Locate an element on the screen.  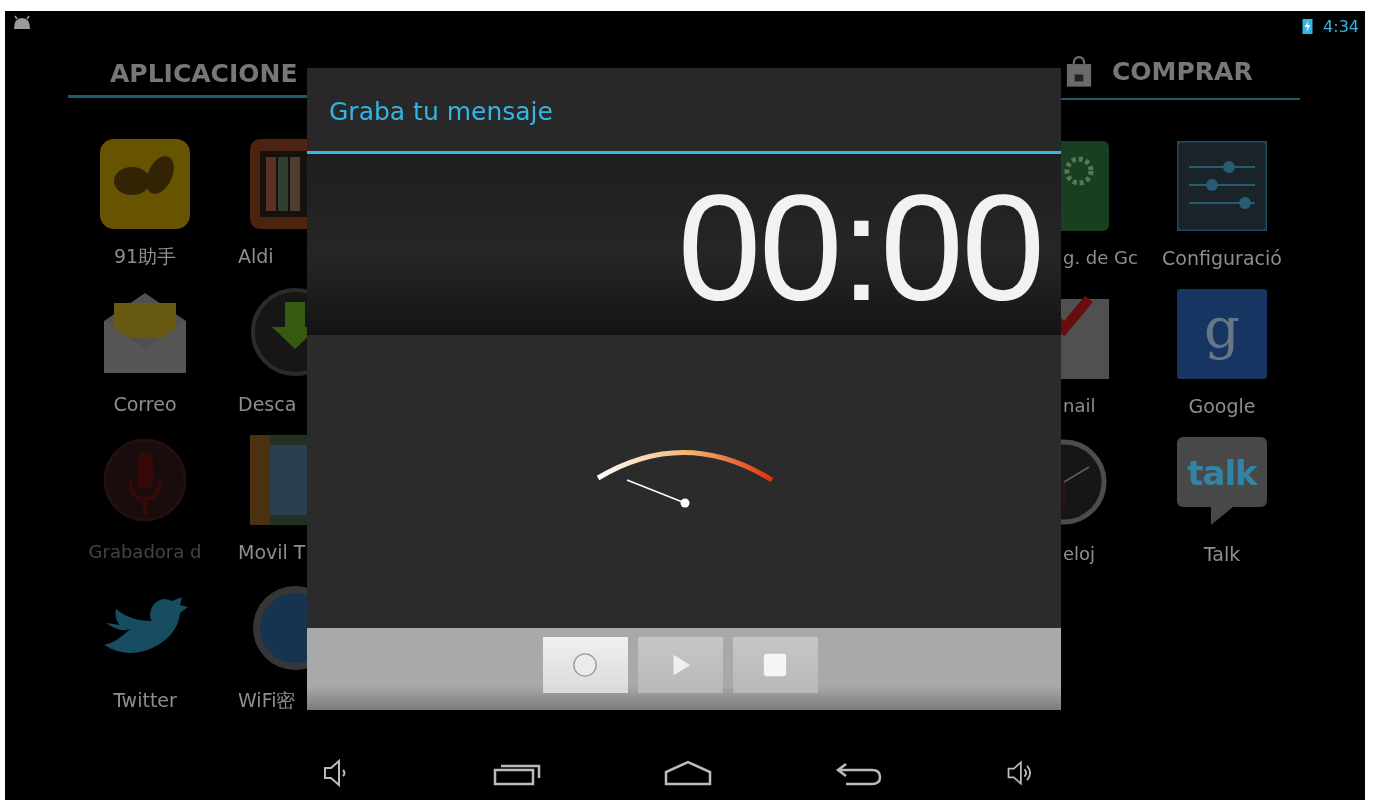
android-icon is located at coordinates (22, 22).